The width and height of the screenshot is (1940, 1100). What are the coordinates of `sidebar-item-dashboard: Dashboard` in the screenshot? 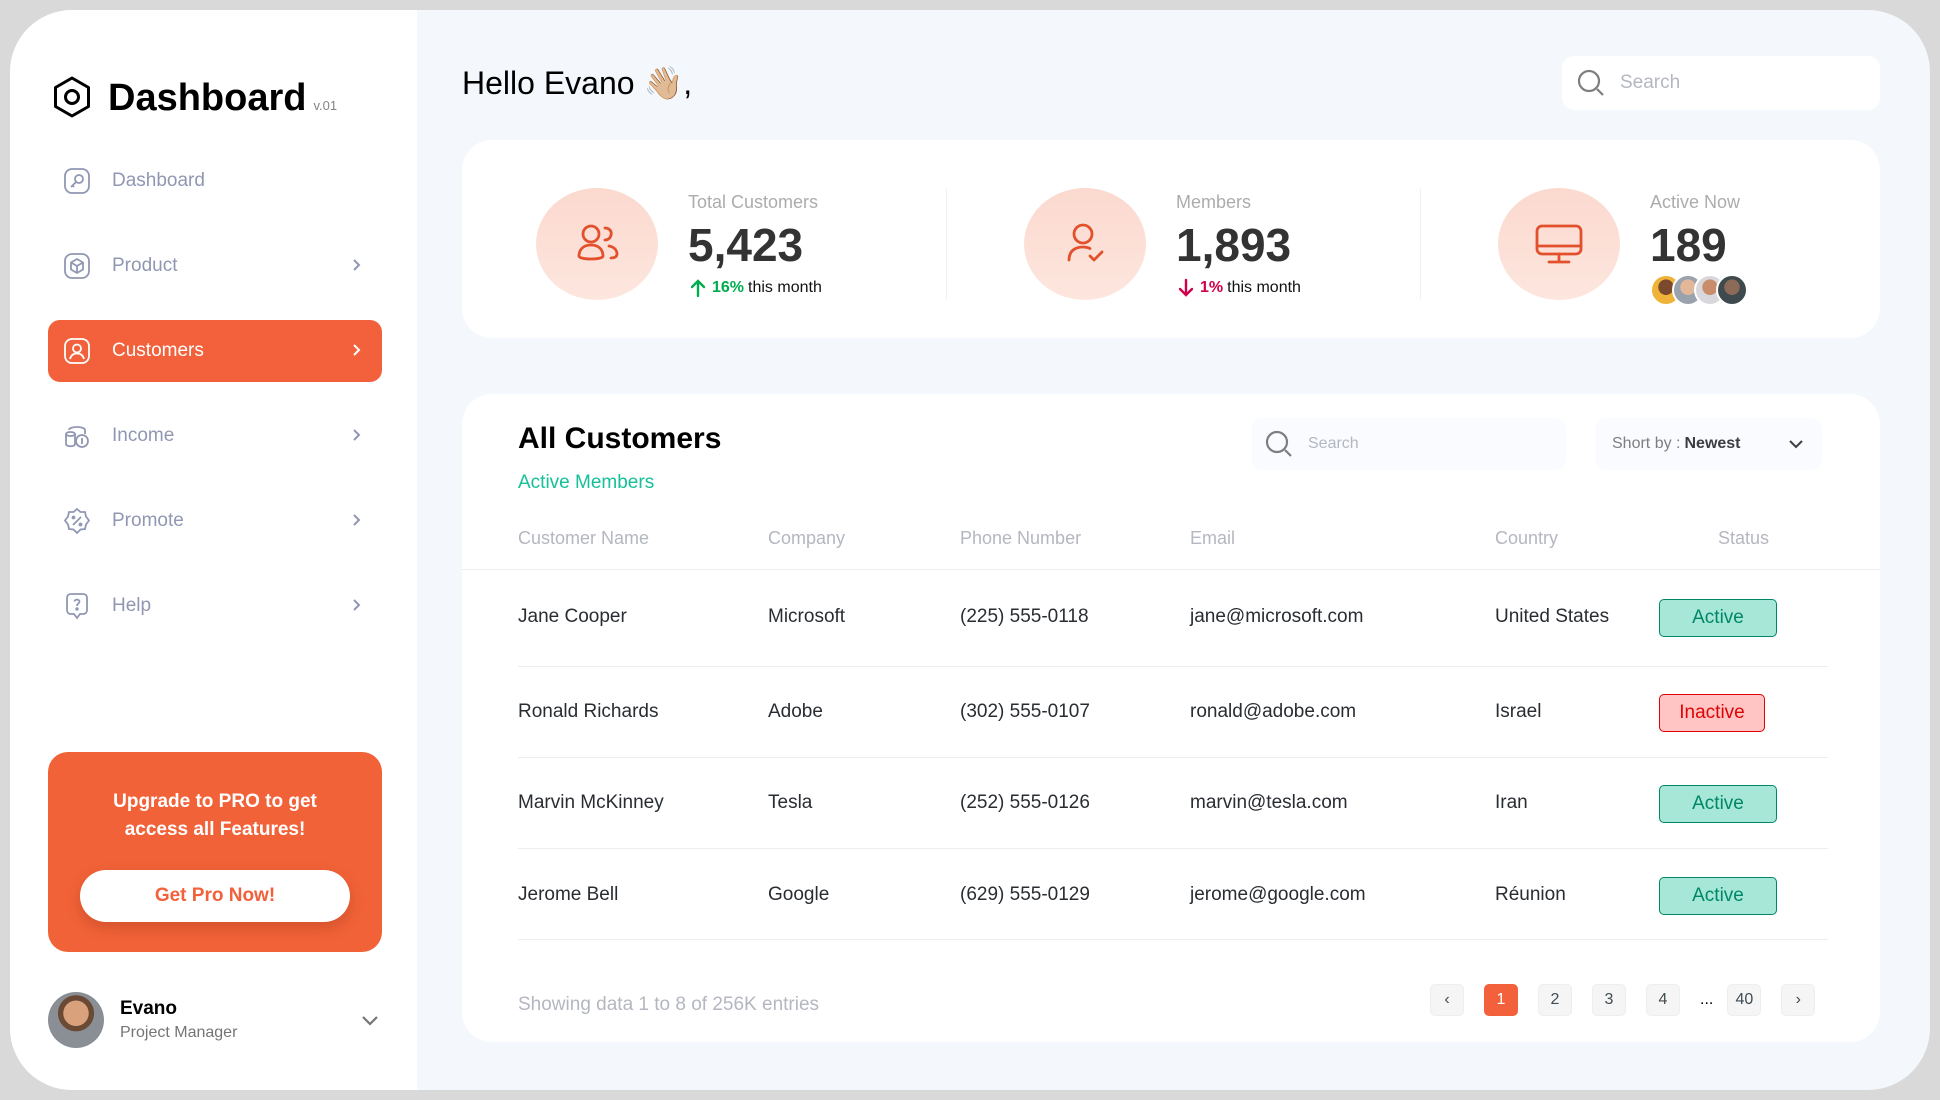 It's located at (215, 181).